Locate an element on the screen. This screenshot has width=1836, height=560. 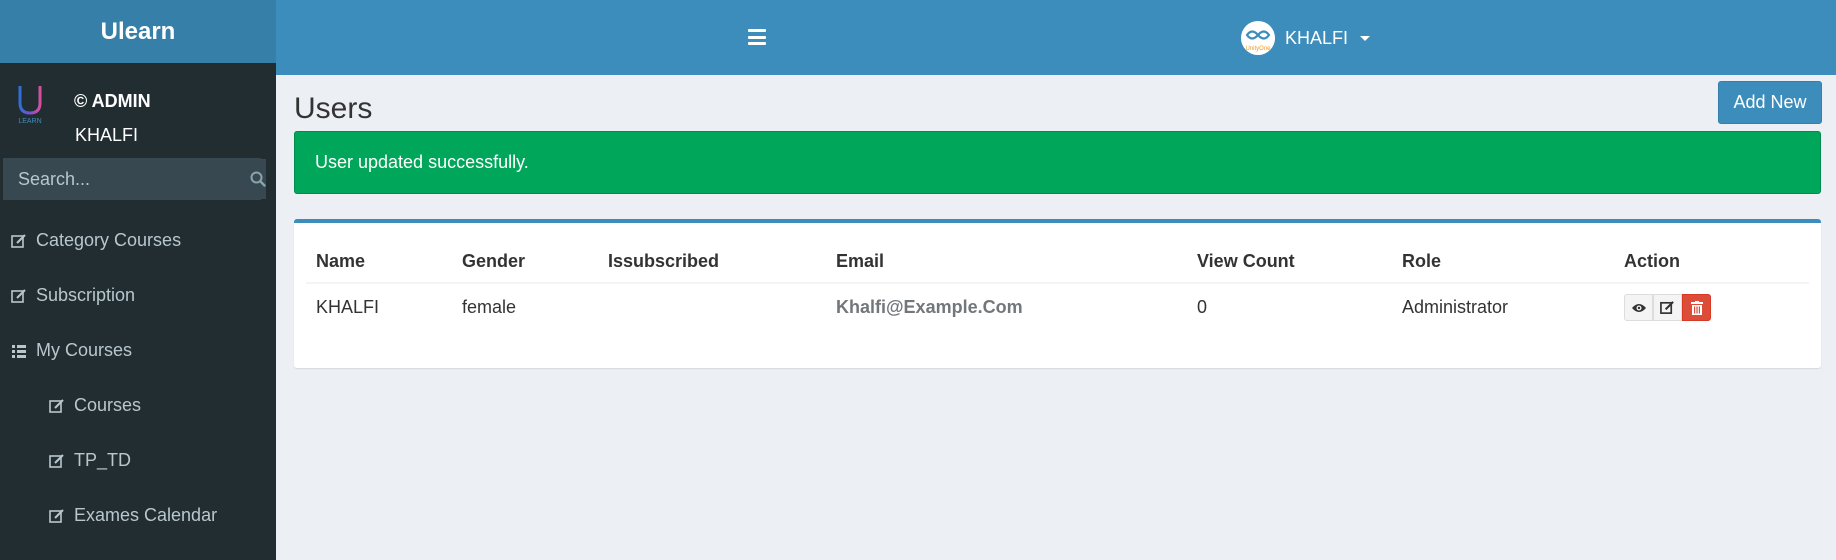
sidebar-item-courses: Courses is located at coordinates (138, 405).